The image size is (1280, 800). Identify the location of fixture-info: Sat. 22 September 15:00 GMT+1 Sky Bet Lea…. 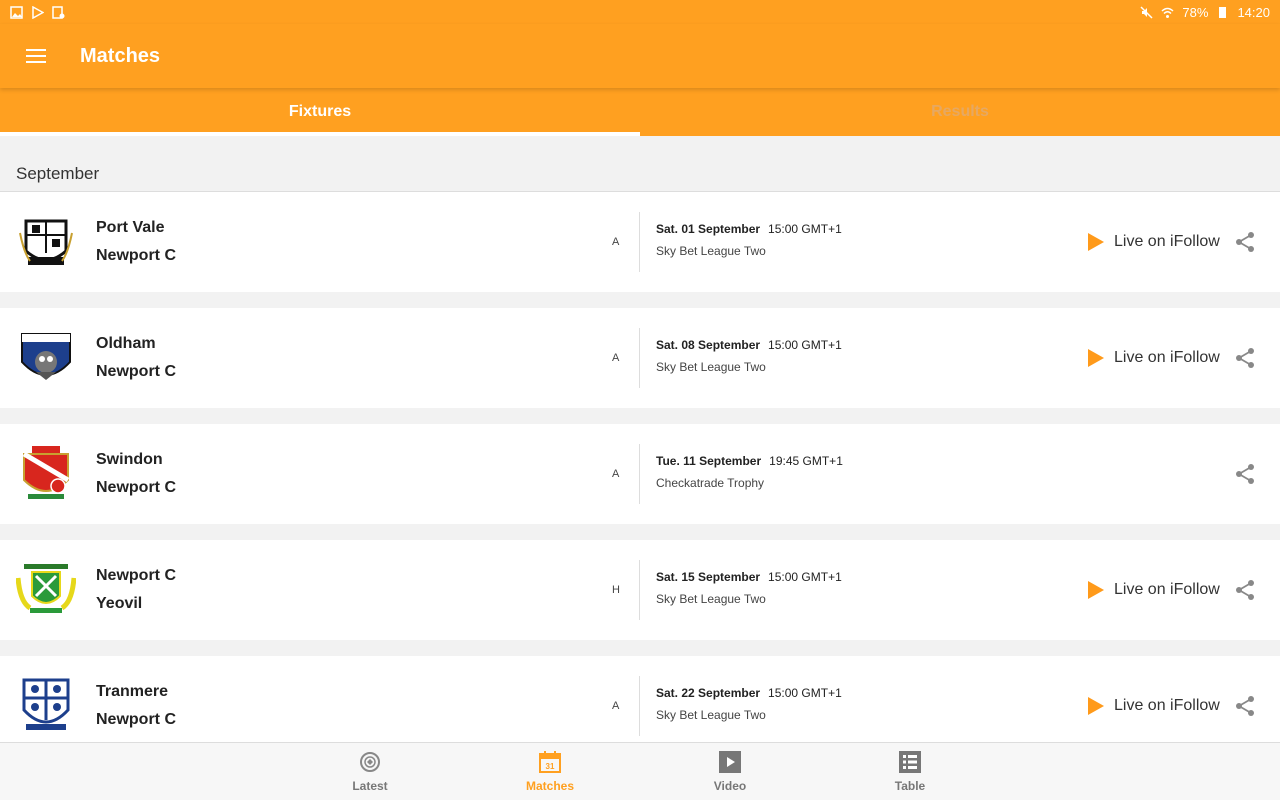
(749, 704).